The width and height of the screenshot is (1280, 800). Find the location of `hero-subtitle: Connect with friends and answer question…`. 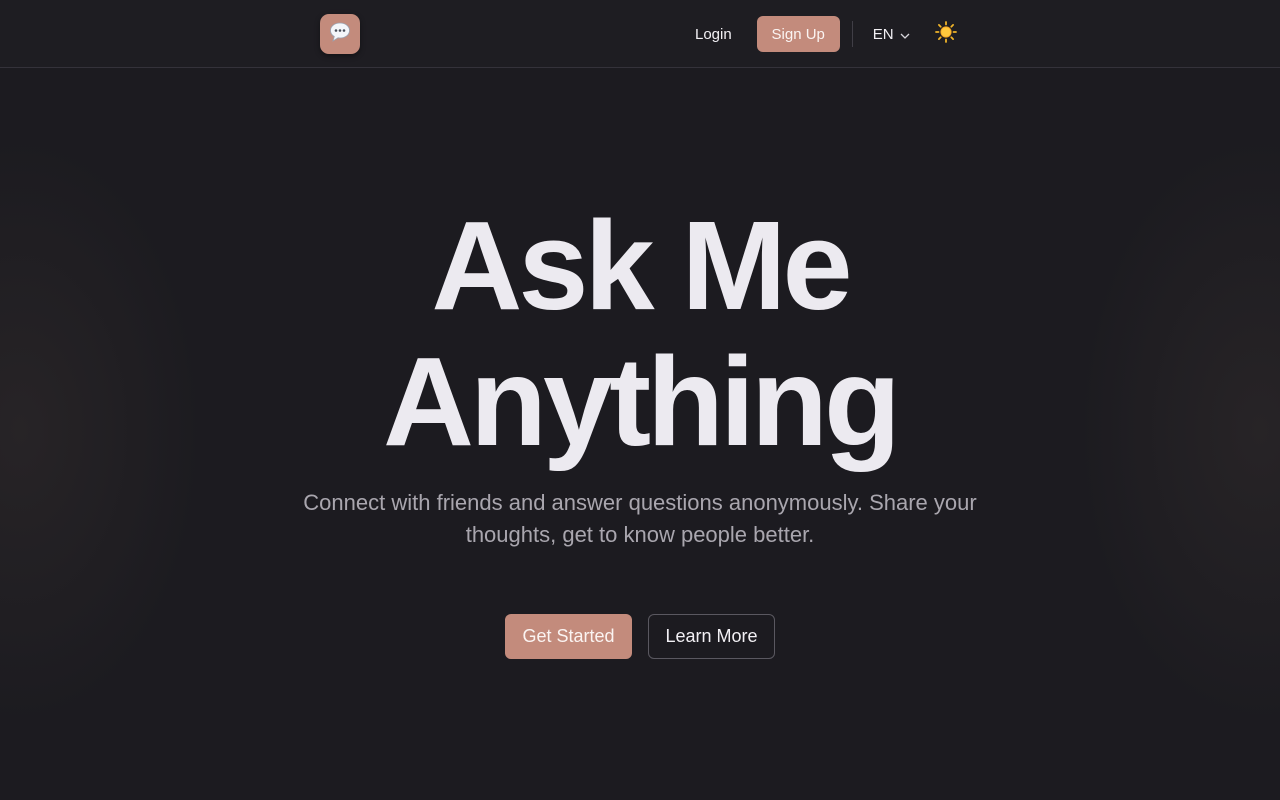

hero-subtitle: Connect with friends and answer question… is located at coordinates (640, 518).